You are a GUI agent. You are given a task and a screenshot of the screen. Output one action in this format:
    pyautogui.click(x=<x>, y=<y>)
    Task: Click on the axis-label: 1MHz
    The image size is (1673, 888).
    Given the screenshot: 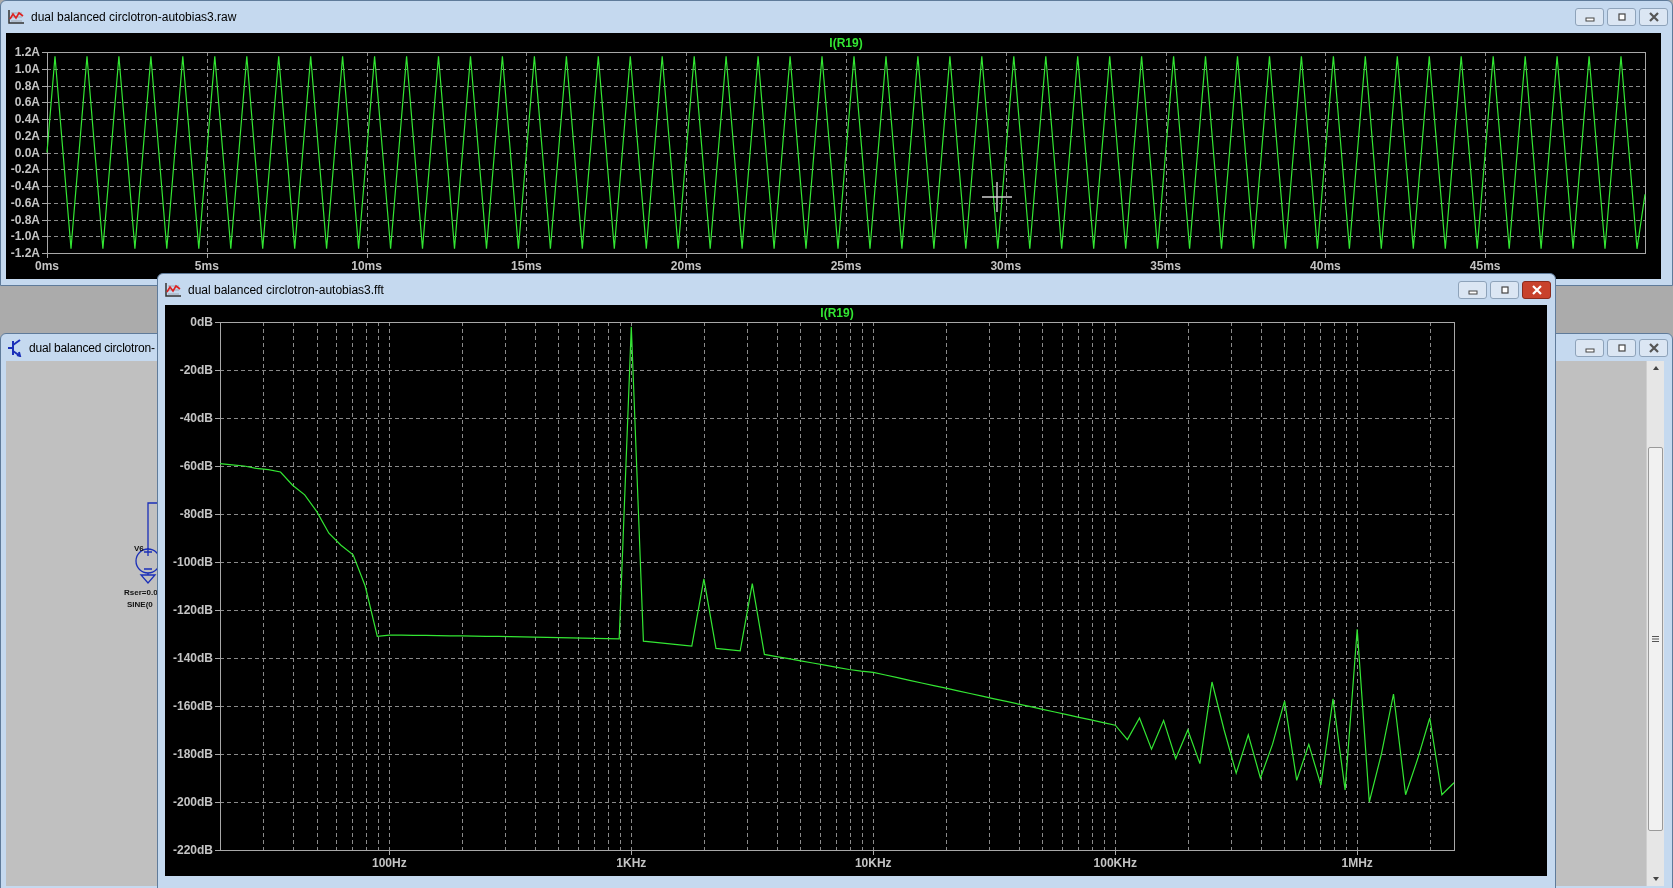 What is the action you would take?
    pyautogui.click(x=1357, y=863)
    